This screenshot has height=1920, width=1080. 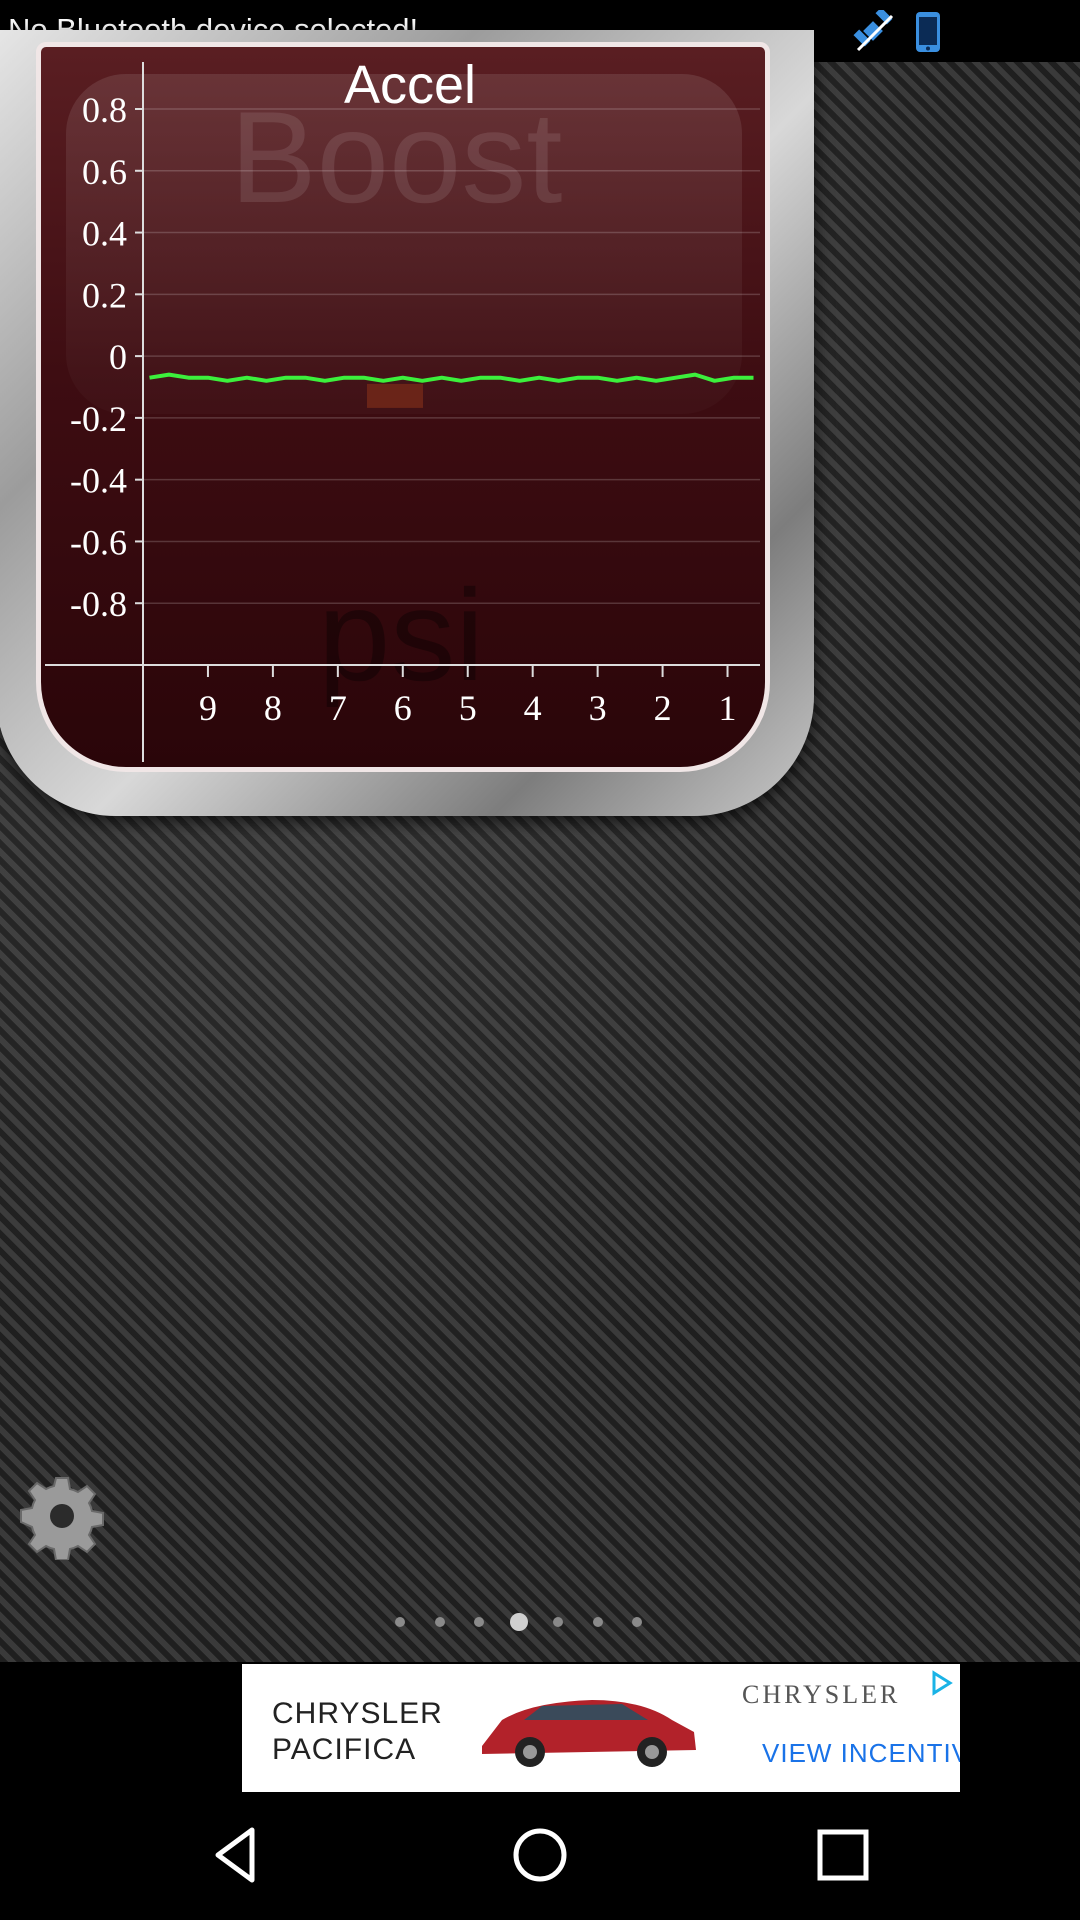 I want to click on y-tick-label: 0, so click(x=118, y=357).